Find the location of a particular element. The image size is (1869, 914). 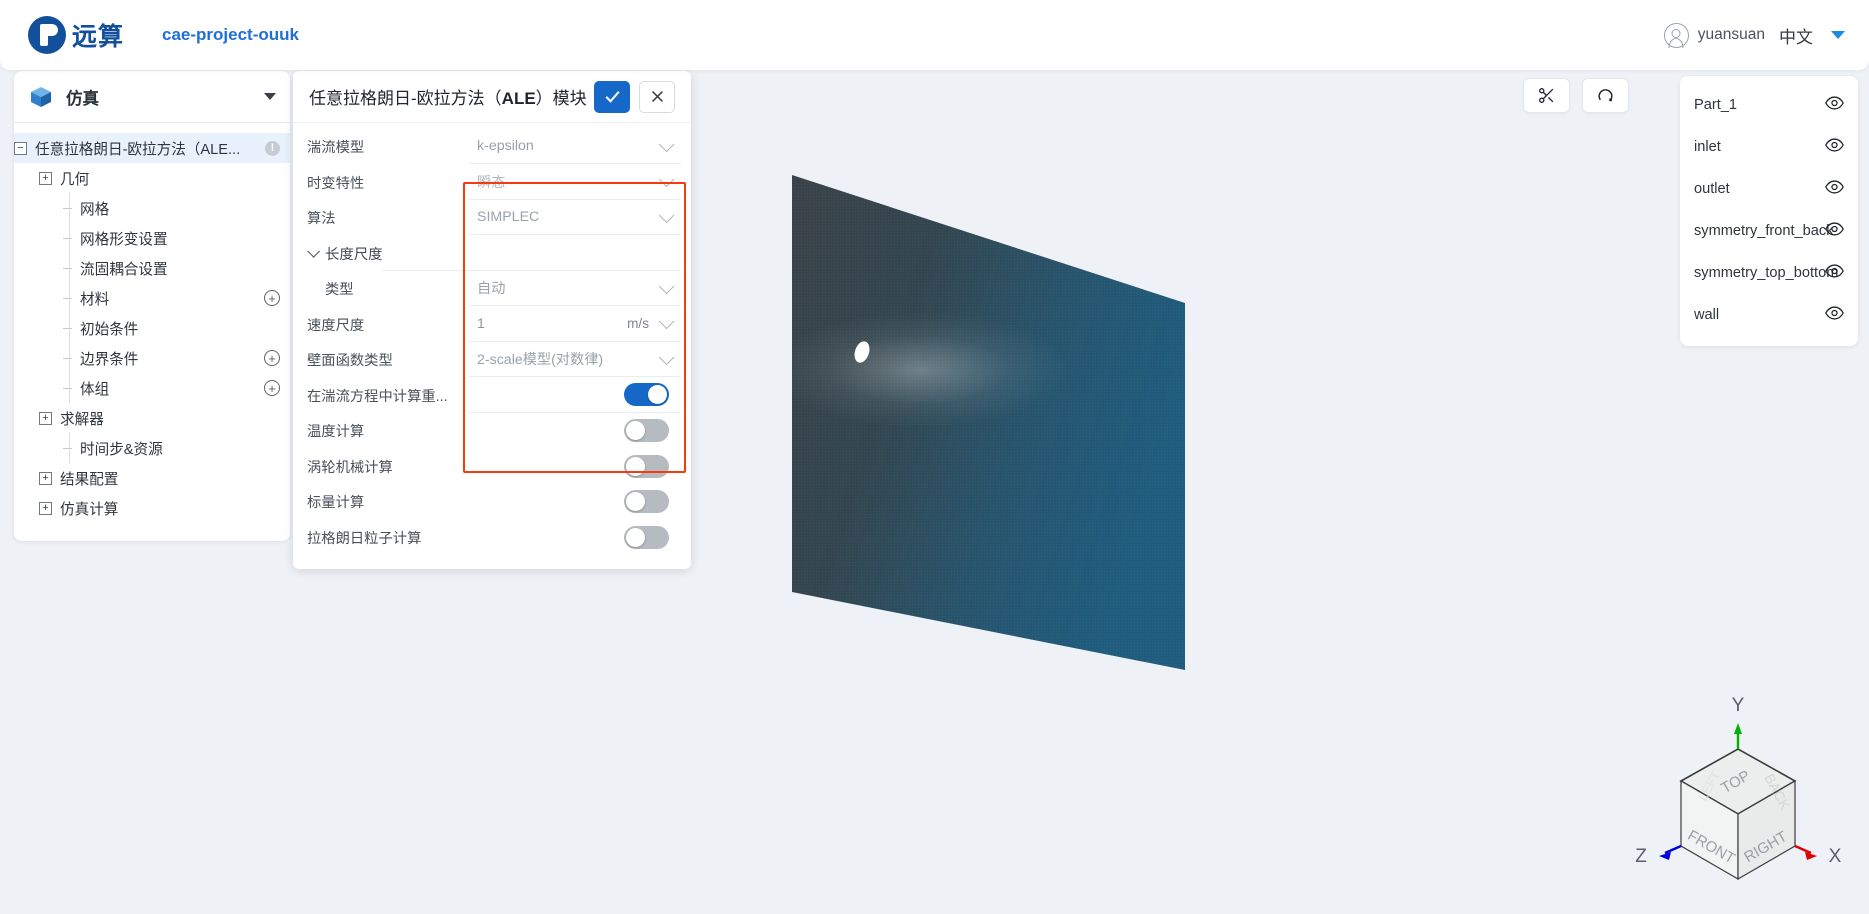

algorithm-select: SIMPLEC is located at coordinates (575, 218).